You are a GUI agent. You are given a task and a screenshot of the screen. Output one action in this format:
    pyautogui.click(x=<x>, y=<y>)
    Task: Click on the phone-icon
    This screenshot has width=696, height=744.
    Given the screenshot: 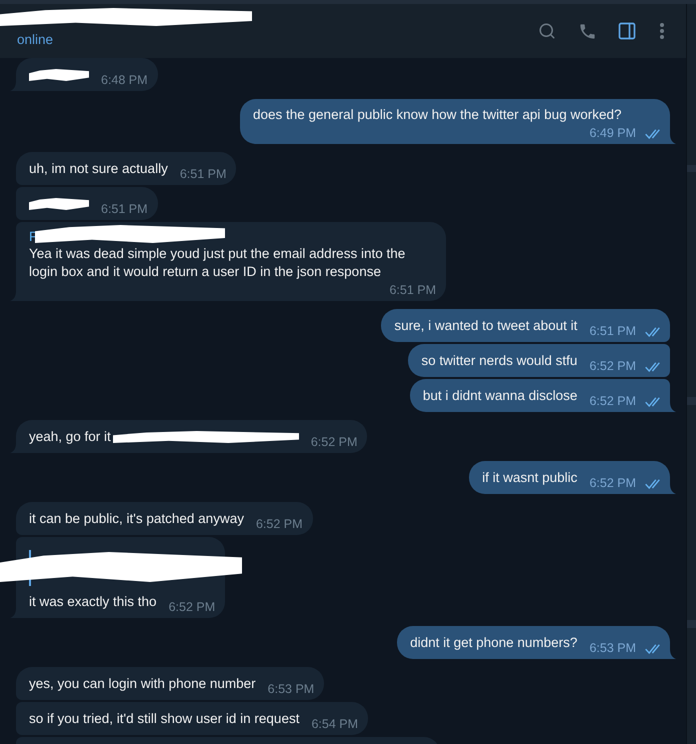 What is the action you would take?
    pyautogui.click(x=587, y=31)
    